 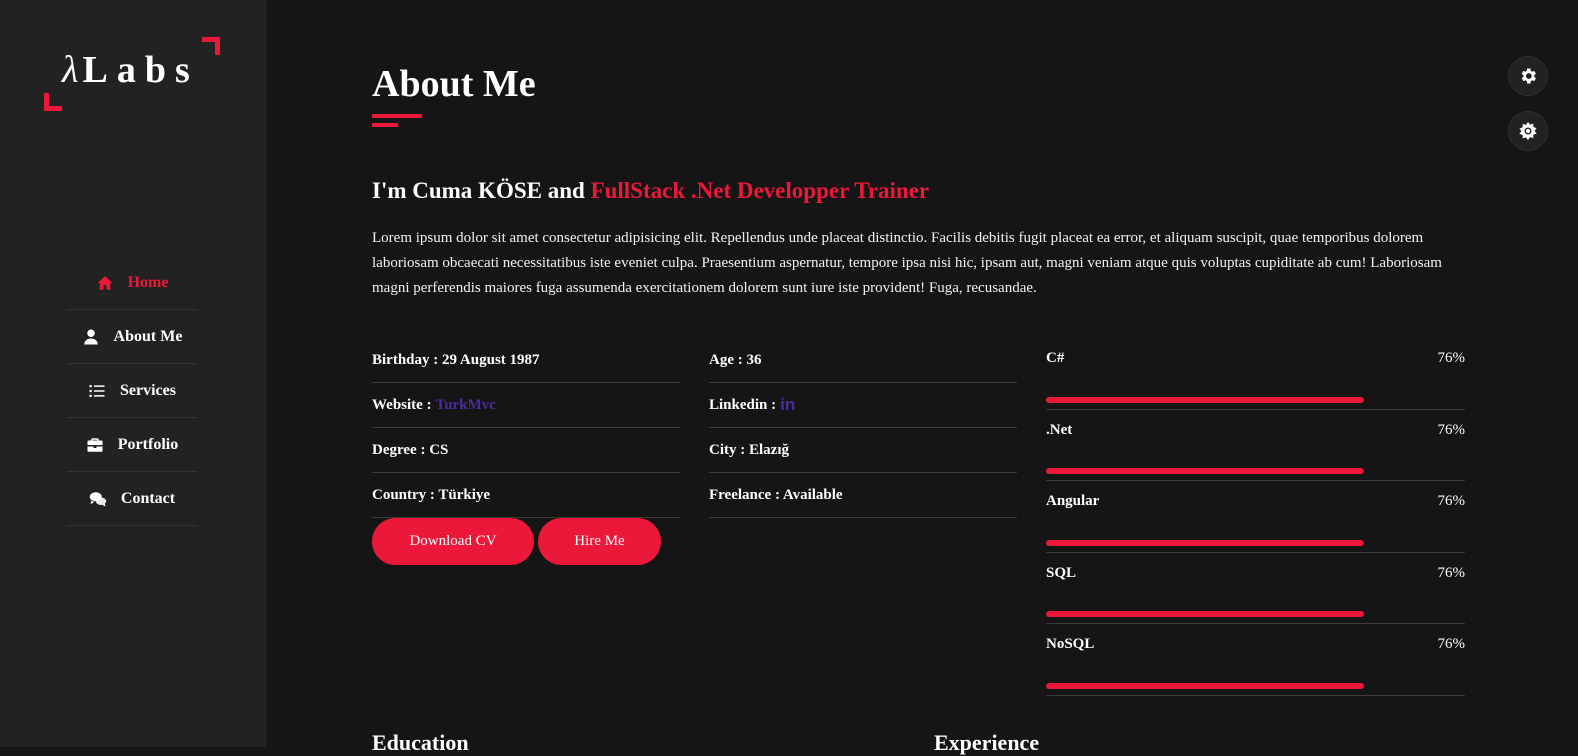 I want to click on skill-item: .Net 76%, so click(x=1256, y=445).